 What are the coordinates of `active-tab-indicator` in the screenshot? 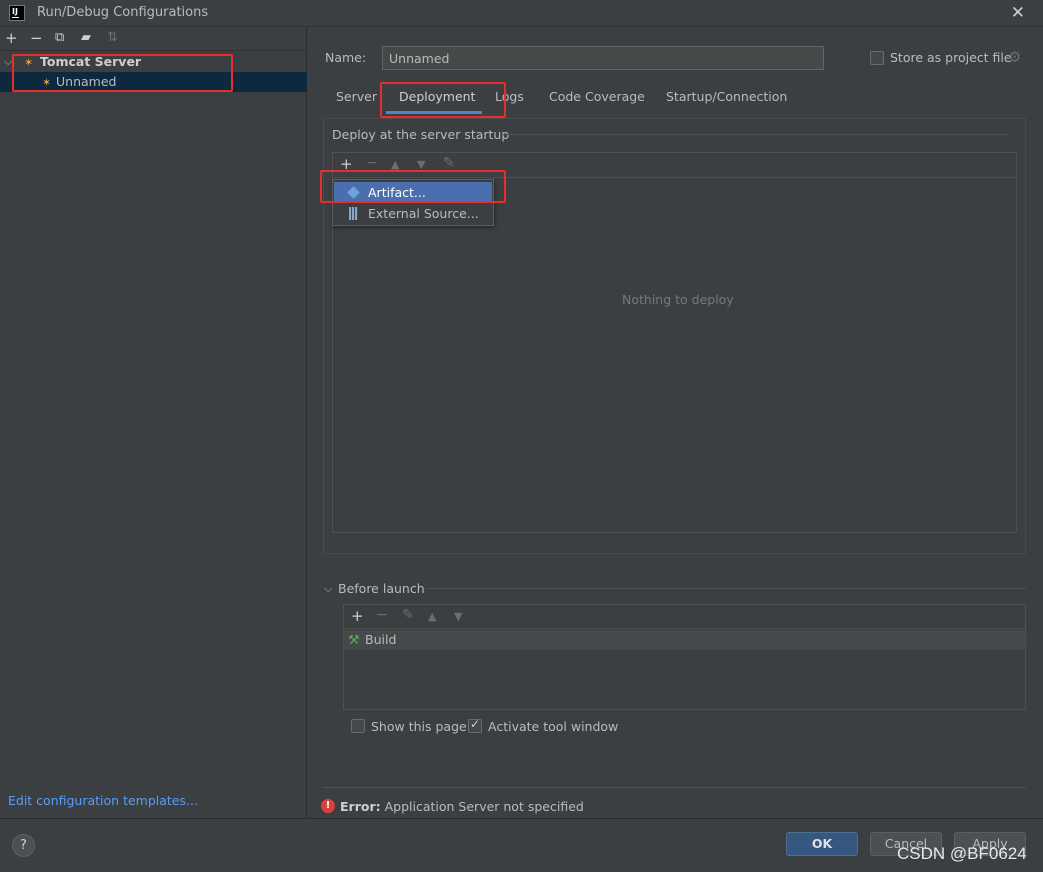 It's located at (434, 112).